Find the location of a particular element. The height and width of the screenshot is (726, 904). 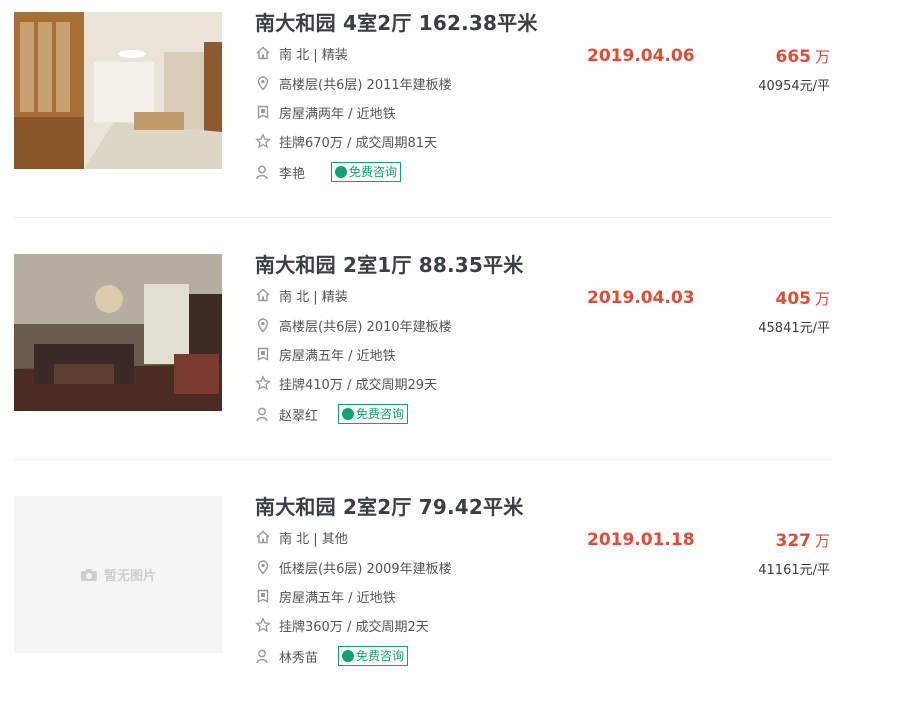

agent-row: 林秀苗 免费咨询 is located at coordinates (332, 656).